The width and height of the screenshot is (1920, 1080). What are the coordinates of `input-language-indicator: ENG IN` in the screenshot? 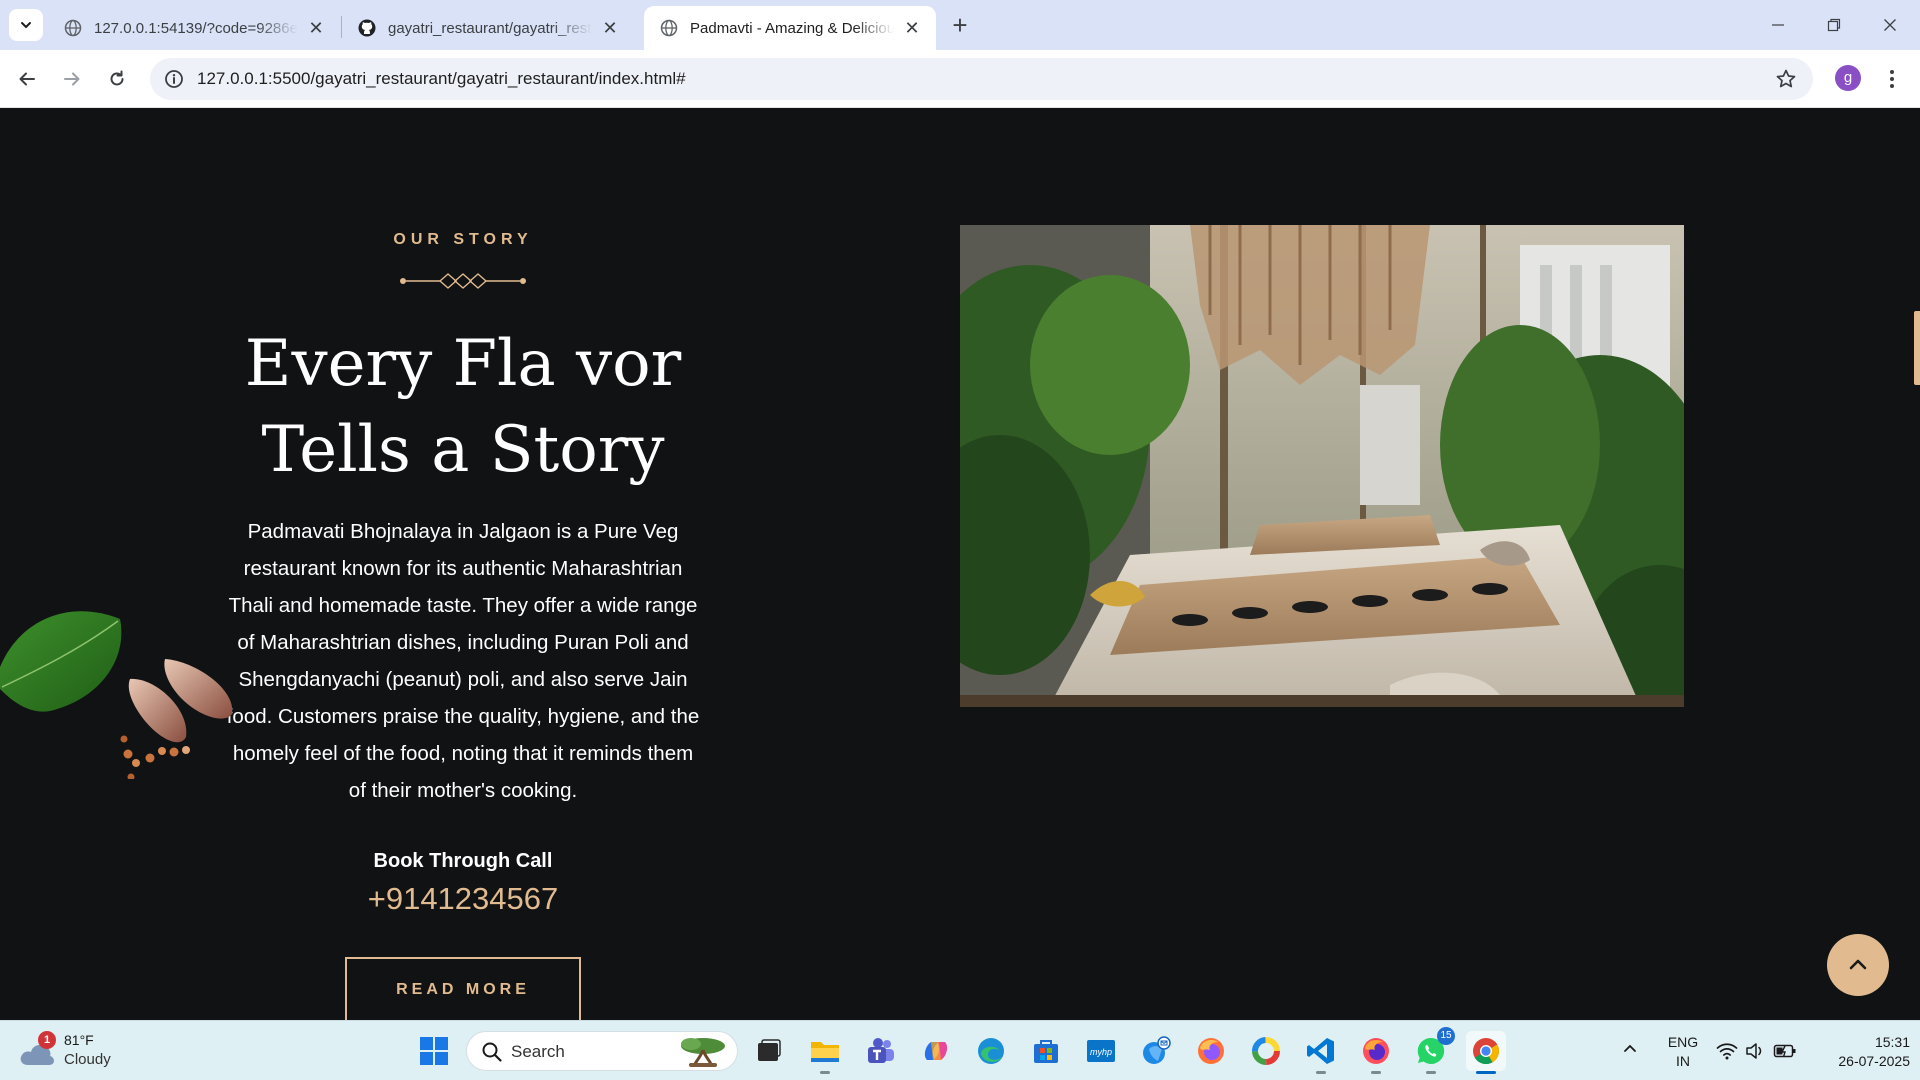 It's located at (1683, 1052).